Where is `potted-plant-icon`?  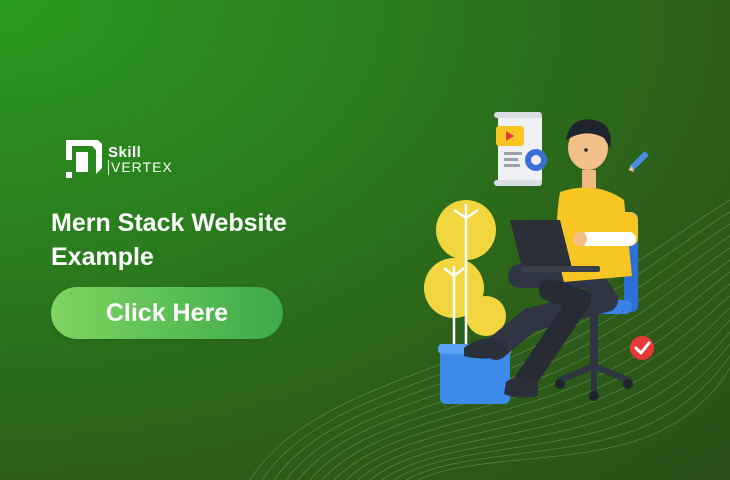 potted-plant-icon is located at coordinates (468, 302).